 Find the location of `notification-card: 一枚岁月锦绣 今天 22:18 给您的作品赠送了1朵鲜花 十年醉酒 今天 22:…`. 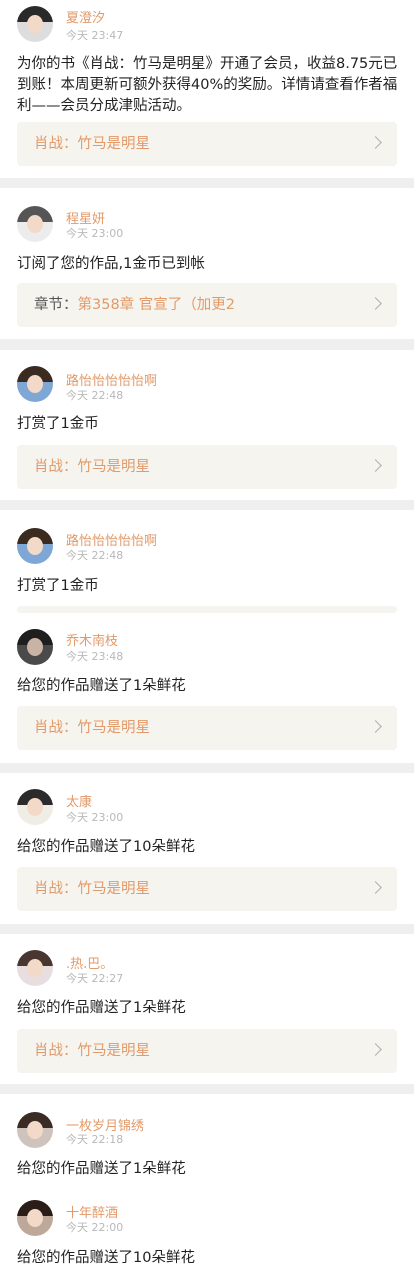

notification-card: 一枚岁月锦绣 今天 22:18 给您的作品赠送了1朵鲜花 十年醉酒 今天 22:… is located at coordinates (207, 1187).